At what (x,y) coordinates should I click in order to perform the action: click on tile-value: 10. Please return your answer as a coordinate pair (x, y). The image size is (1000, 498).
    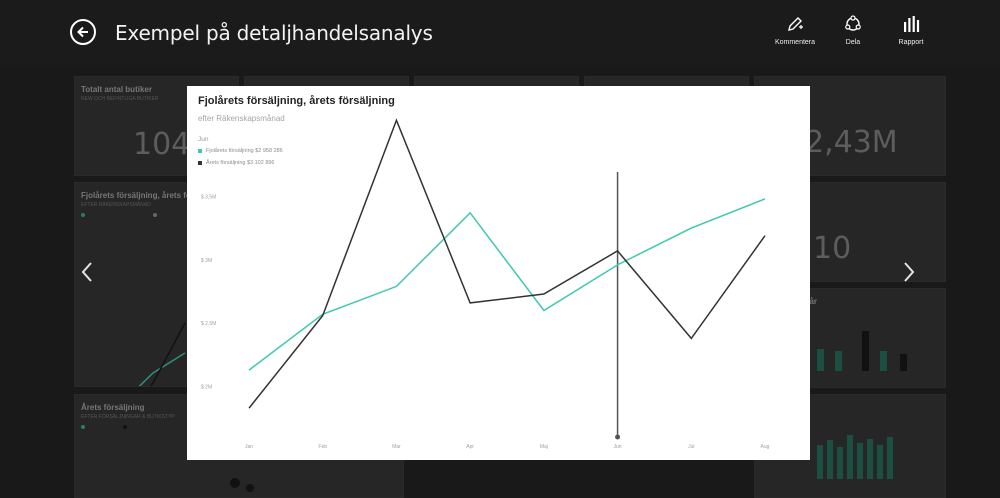
    Looking at the image, I should click on (832, 248).